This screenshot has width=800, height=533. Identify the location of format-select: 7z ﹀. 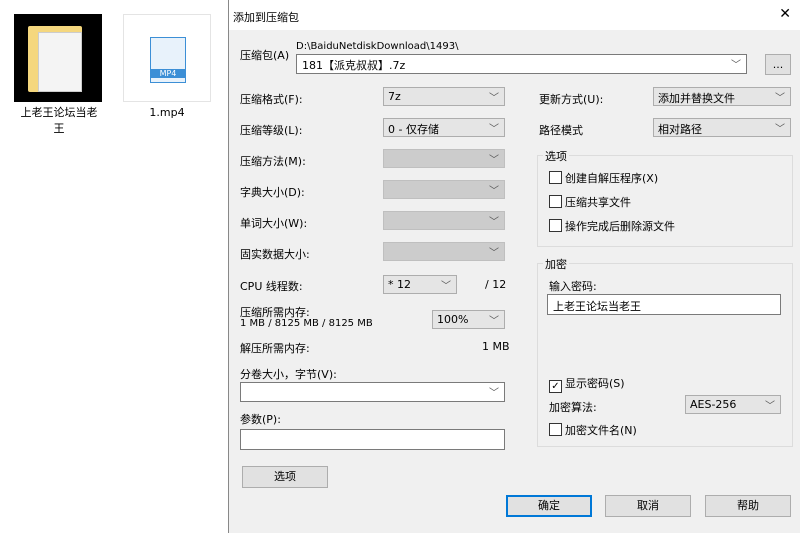
(444, 96).